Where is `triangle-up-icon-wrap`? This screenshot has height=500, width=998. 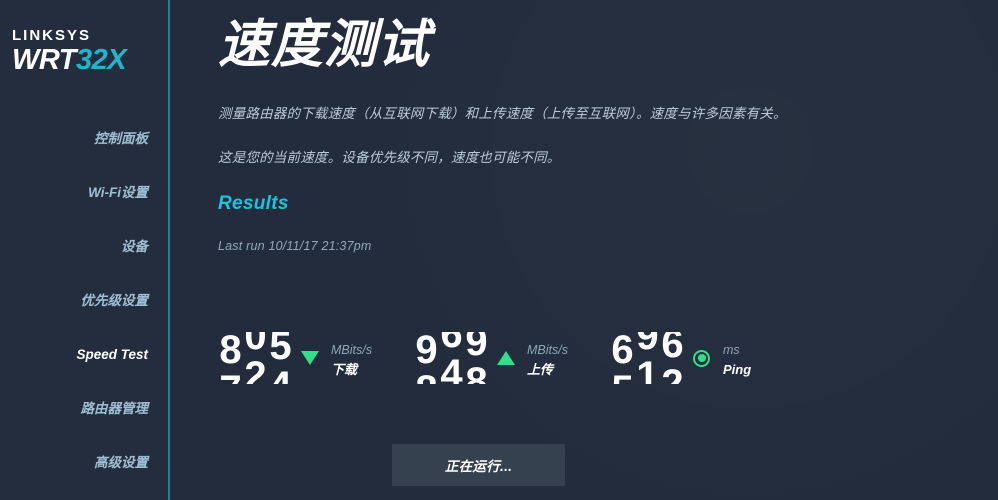
triangle-up-icon-wrap is located at coordinates (506, 358).